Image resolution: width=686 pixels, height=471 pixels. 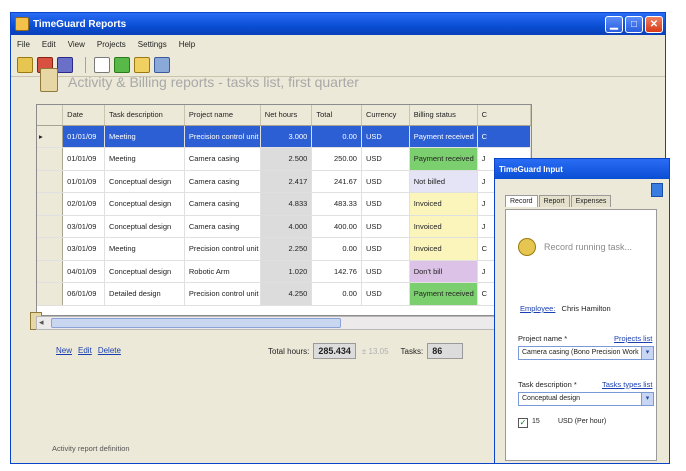 What do you see at coordinates (586, 399) in the screenshot?
I see `task-description-select: Conceptual design ▾` at bounding box center [586, 399].